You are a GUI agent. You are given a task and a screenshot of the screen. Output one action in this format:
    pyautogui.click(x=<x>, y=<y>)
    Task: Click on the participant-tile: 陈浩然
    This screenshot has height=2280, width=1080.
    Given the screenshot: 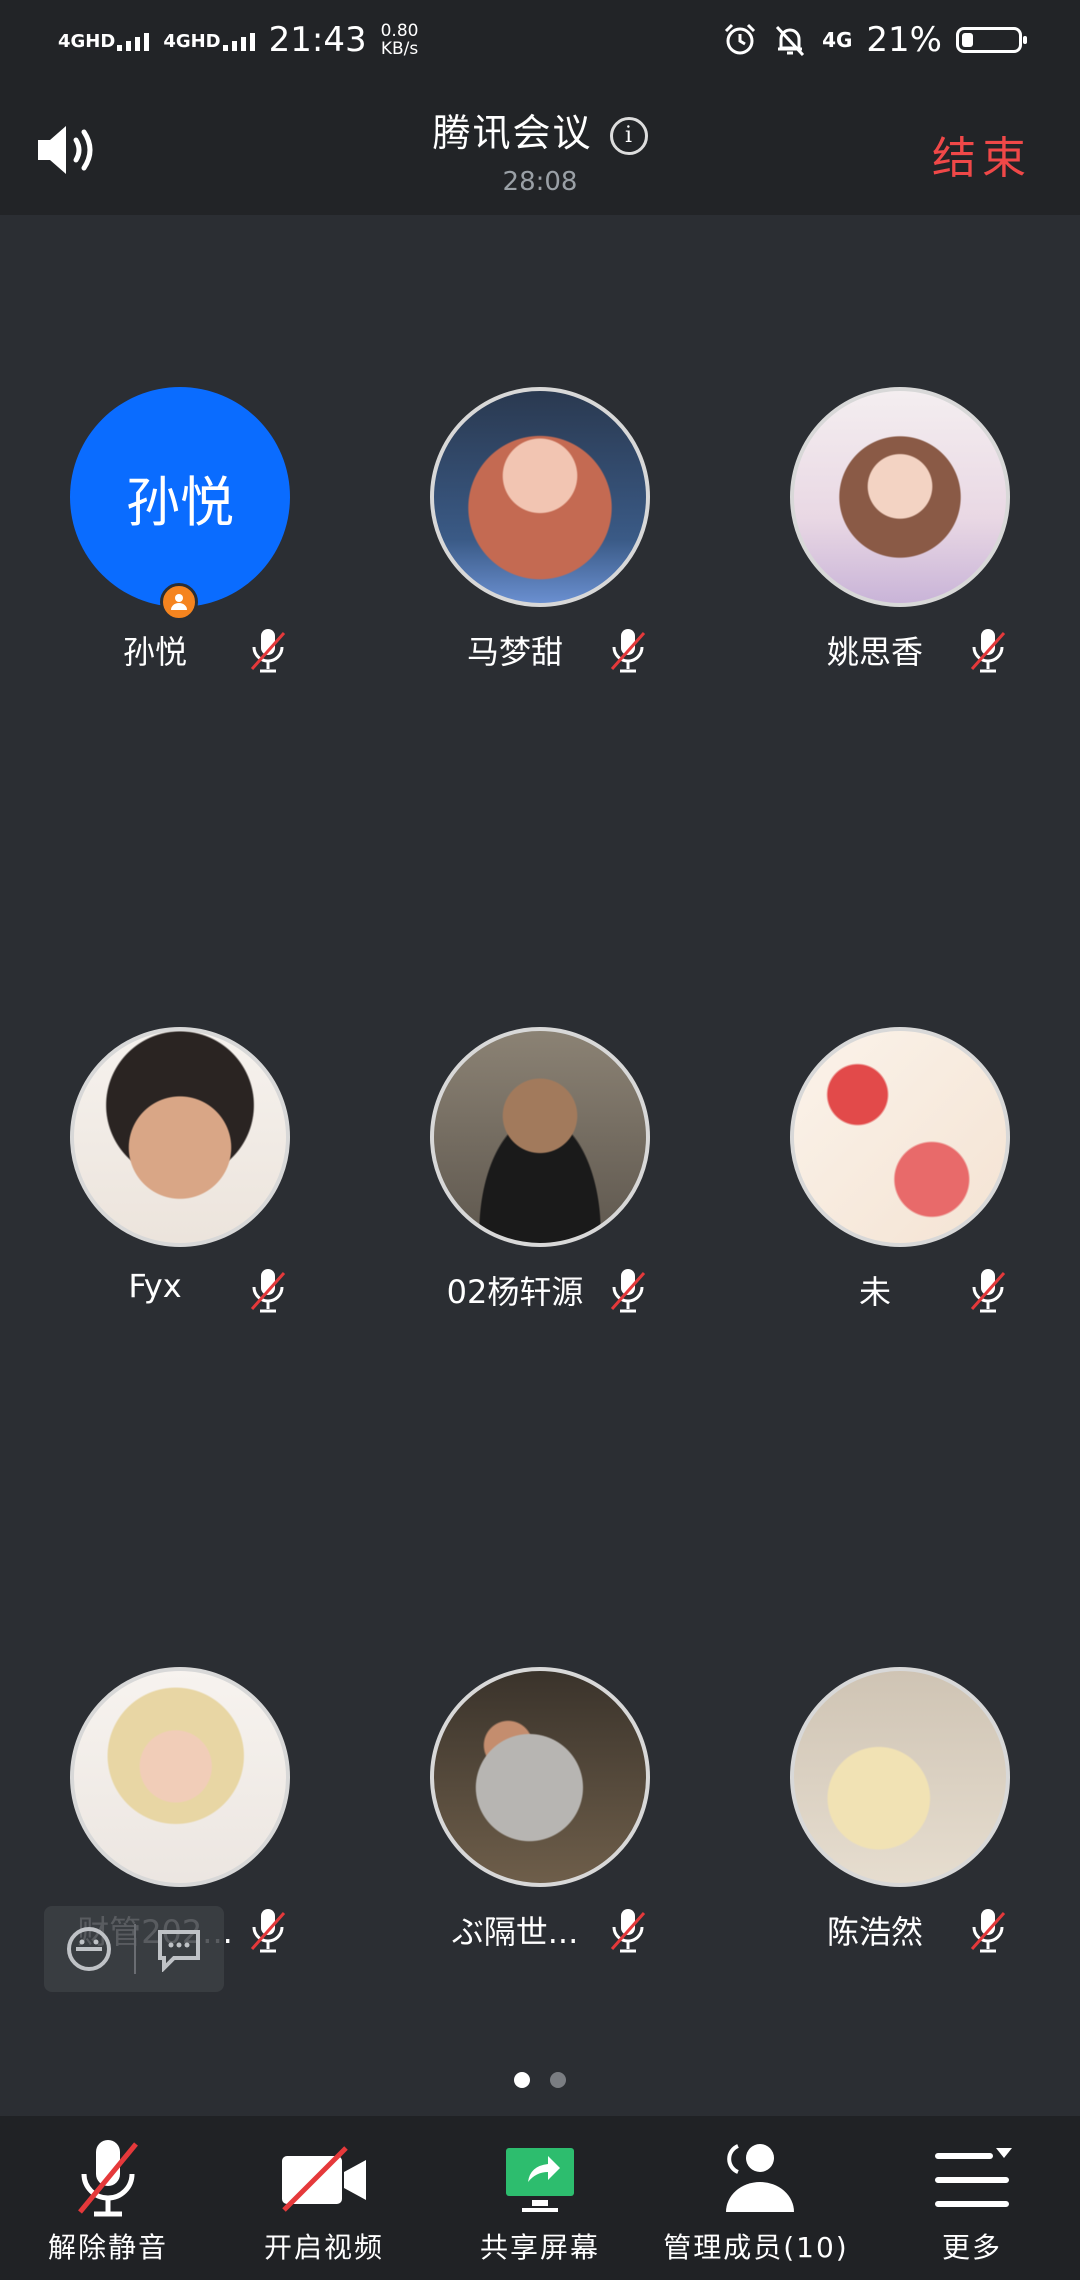 What is the action you would take?
    pyautogui.click(x=900, y=1817)
    